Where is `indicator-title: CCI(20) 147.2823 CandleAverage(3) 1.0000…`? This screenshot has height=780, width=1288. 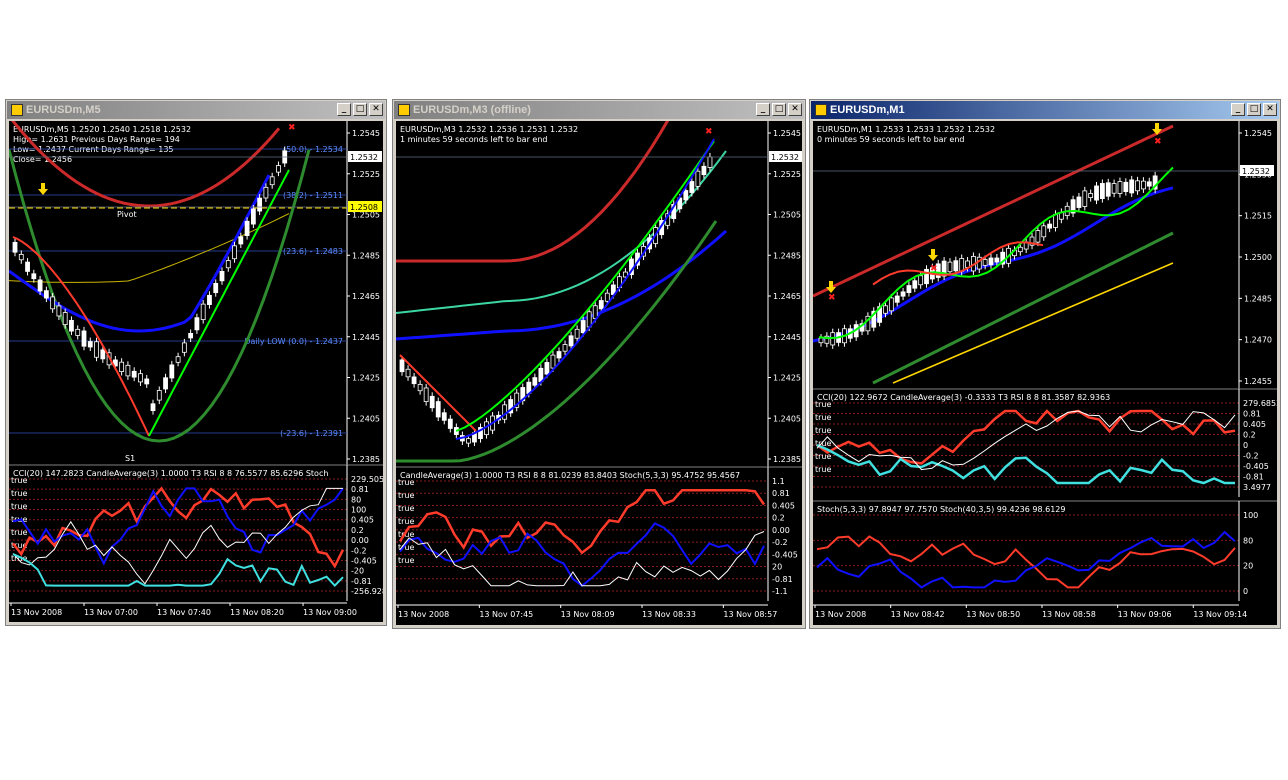 indicator-title: CCI(20) 147.2823 CandleAverage(3) 1.0000… is located at coordinates (170, 473).